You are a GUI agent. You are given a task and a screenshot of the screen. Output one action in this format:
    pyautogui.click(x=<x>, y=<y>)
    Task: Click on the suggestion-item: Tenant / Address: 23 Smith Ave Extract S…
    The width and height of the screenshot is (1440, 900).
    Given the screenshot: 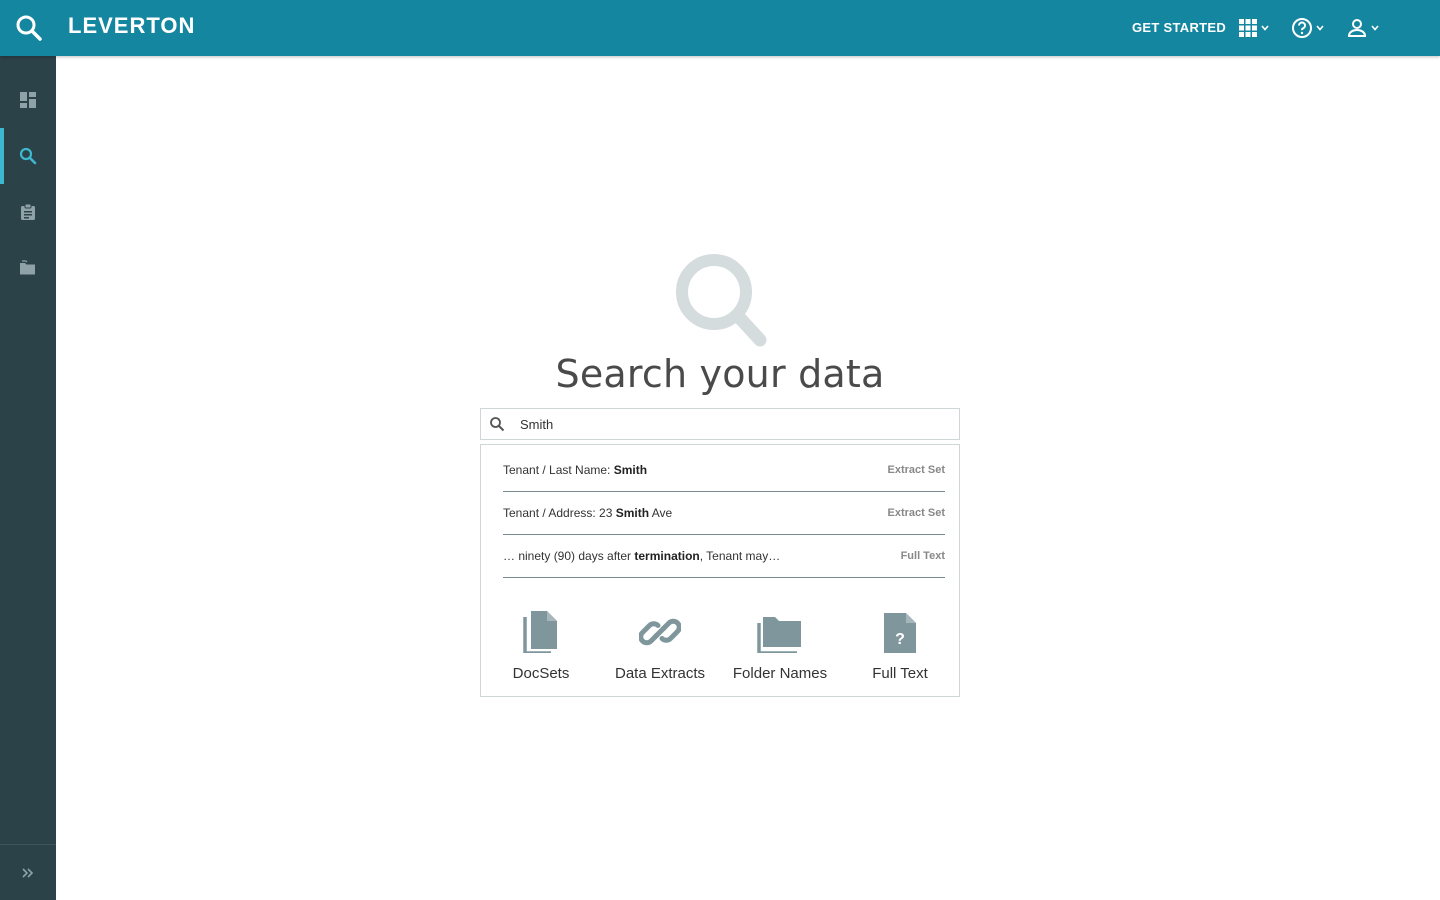 What is the action you would take?
    pyautogui.click(x=724, y=513)
    